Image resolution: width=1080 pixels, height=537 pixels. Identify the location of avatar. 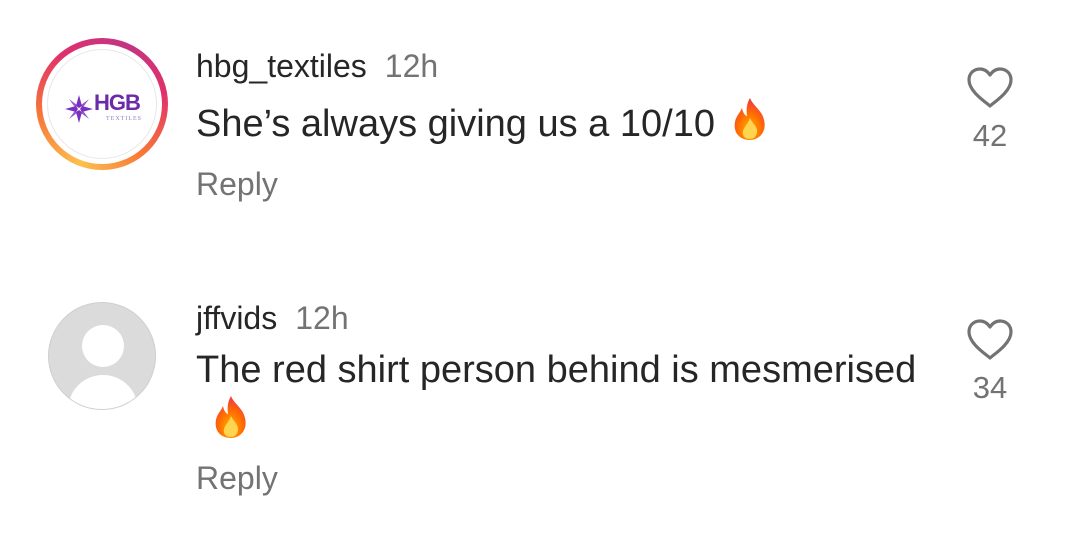
(102, 356).